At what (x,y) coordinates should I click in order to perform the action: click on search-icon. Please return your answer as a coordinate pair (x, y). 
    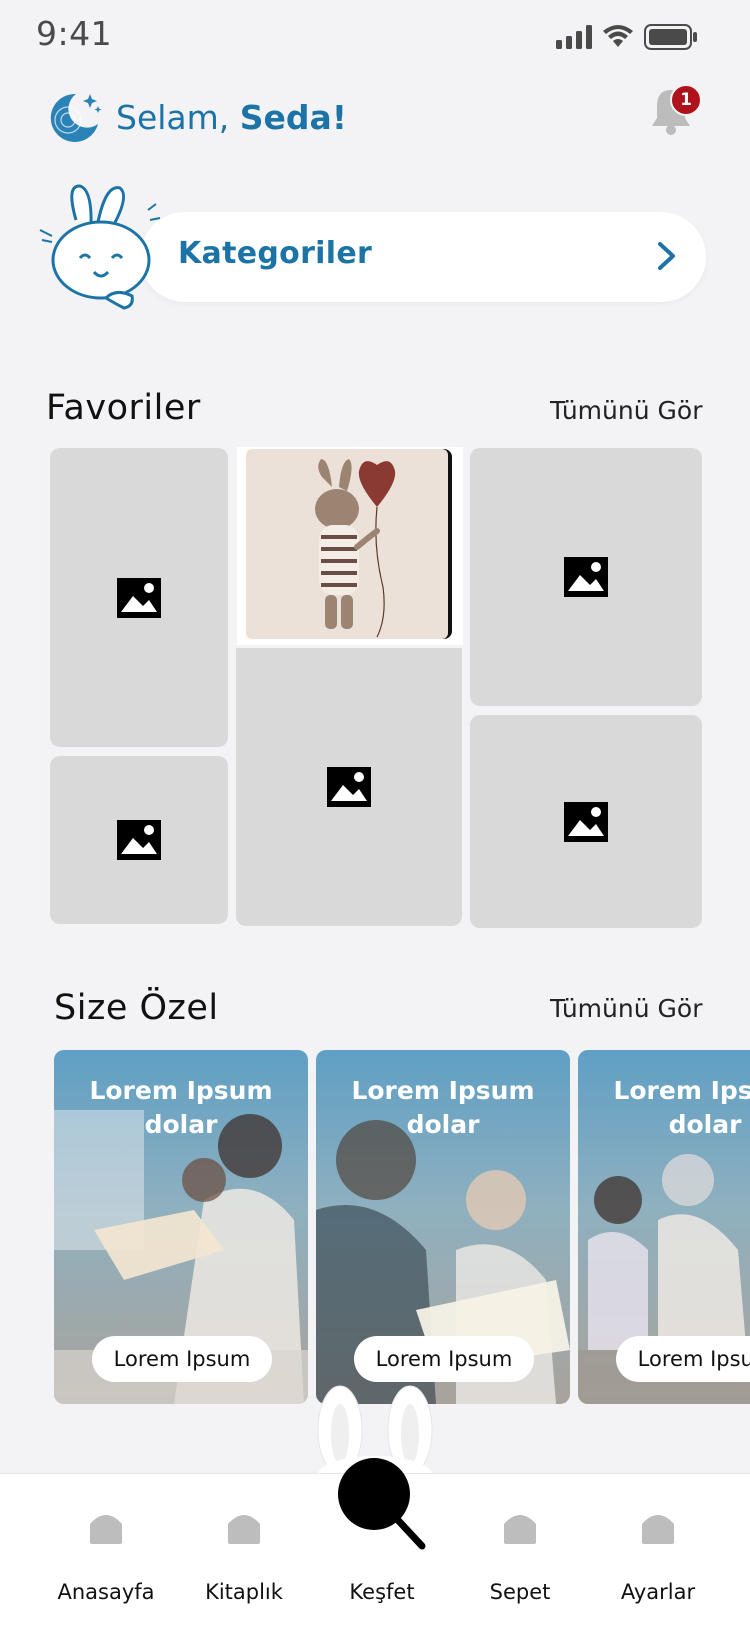
    Looking at the image, I should click on (382, 1504).